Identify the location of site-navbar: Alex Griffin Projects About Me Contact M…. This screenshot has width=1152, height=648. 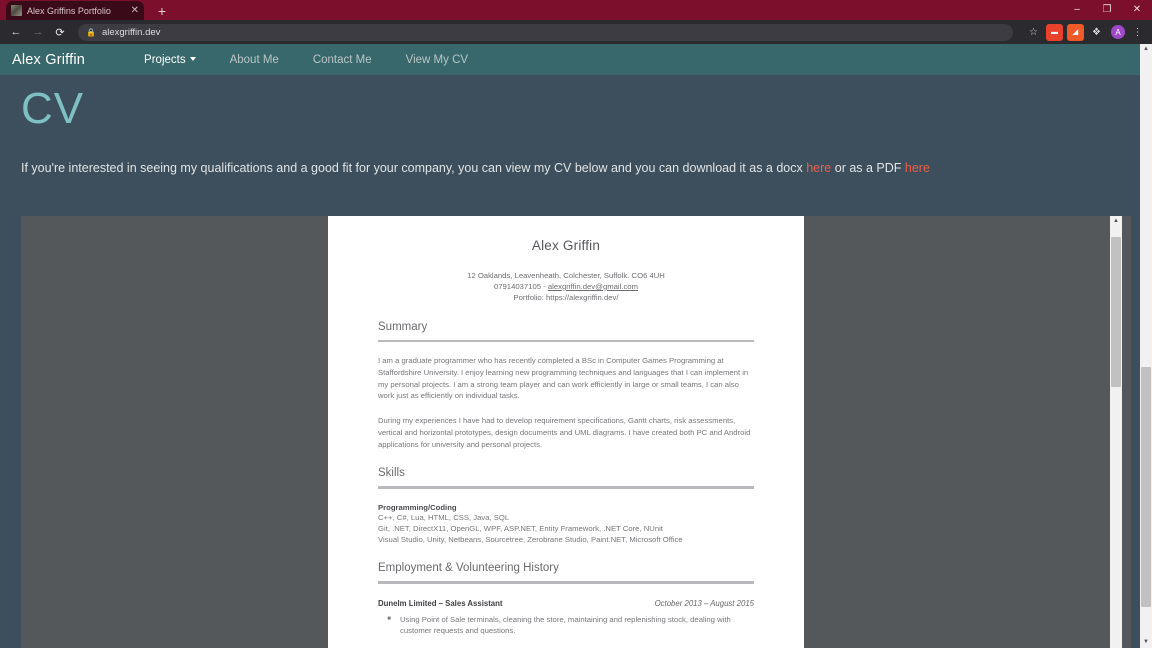
(576, 59).